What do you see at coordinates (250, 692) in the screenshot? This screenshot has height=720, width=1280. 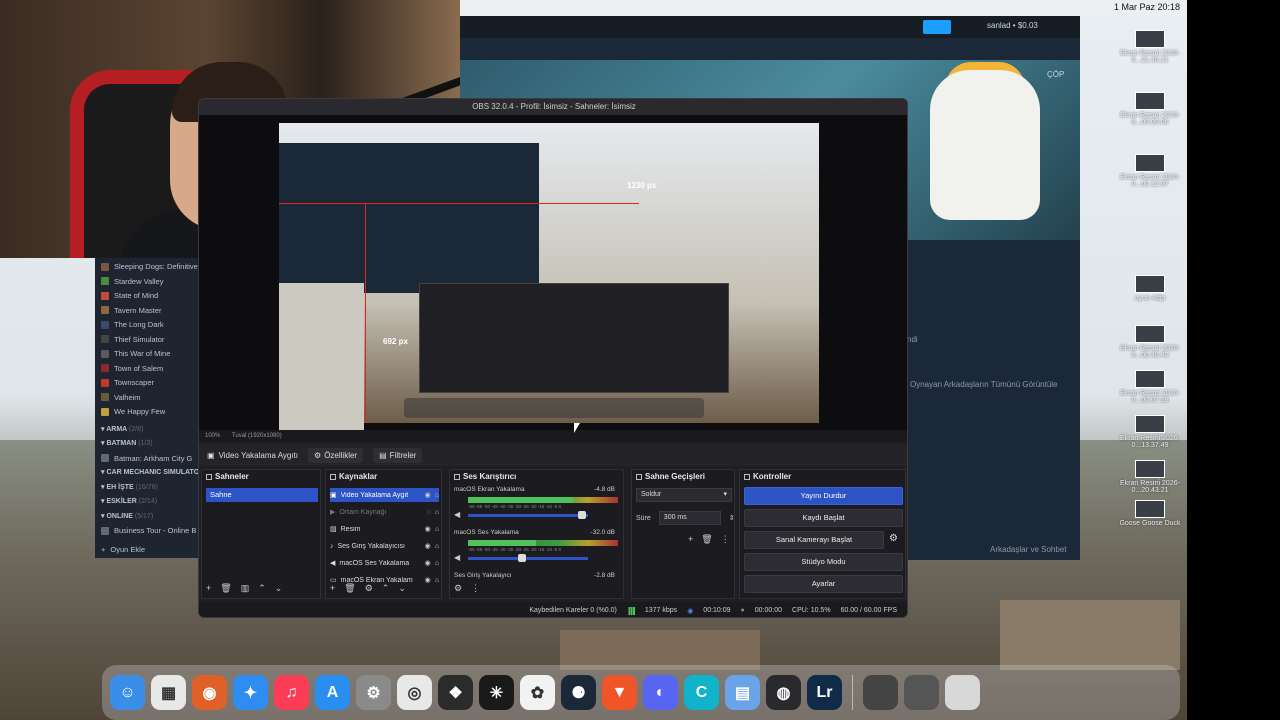 I see `safari-icon: ✦` at bounding box center [250, 692].